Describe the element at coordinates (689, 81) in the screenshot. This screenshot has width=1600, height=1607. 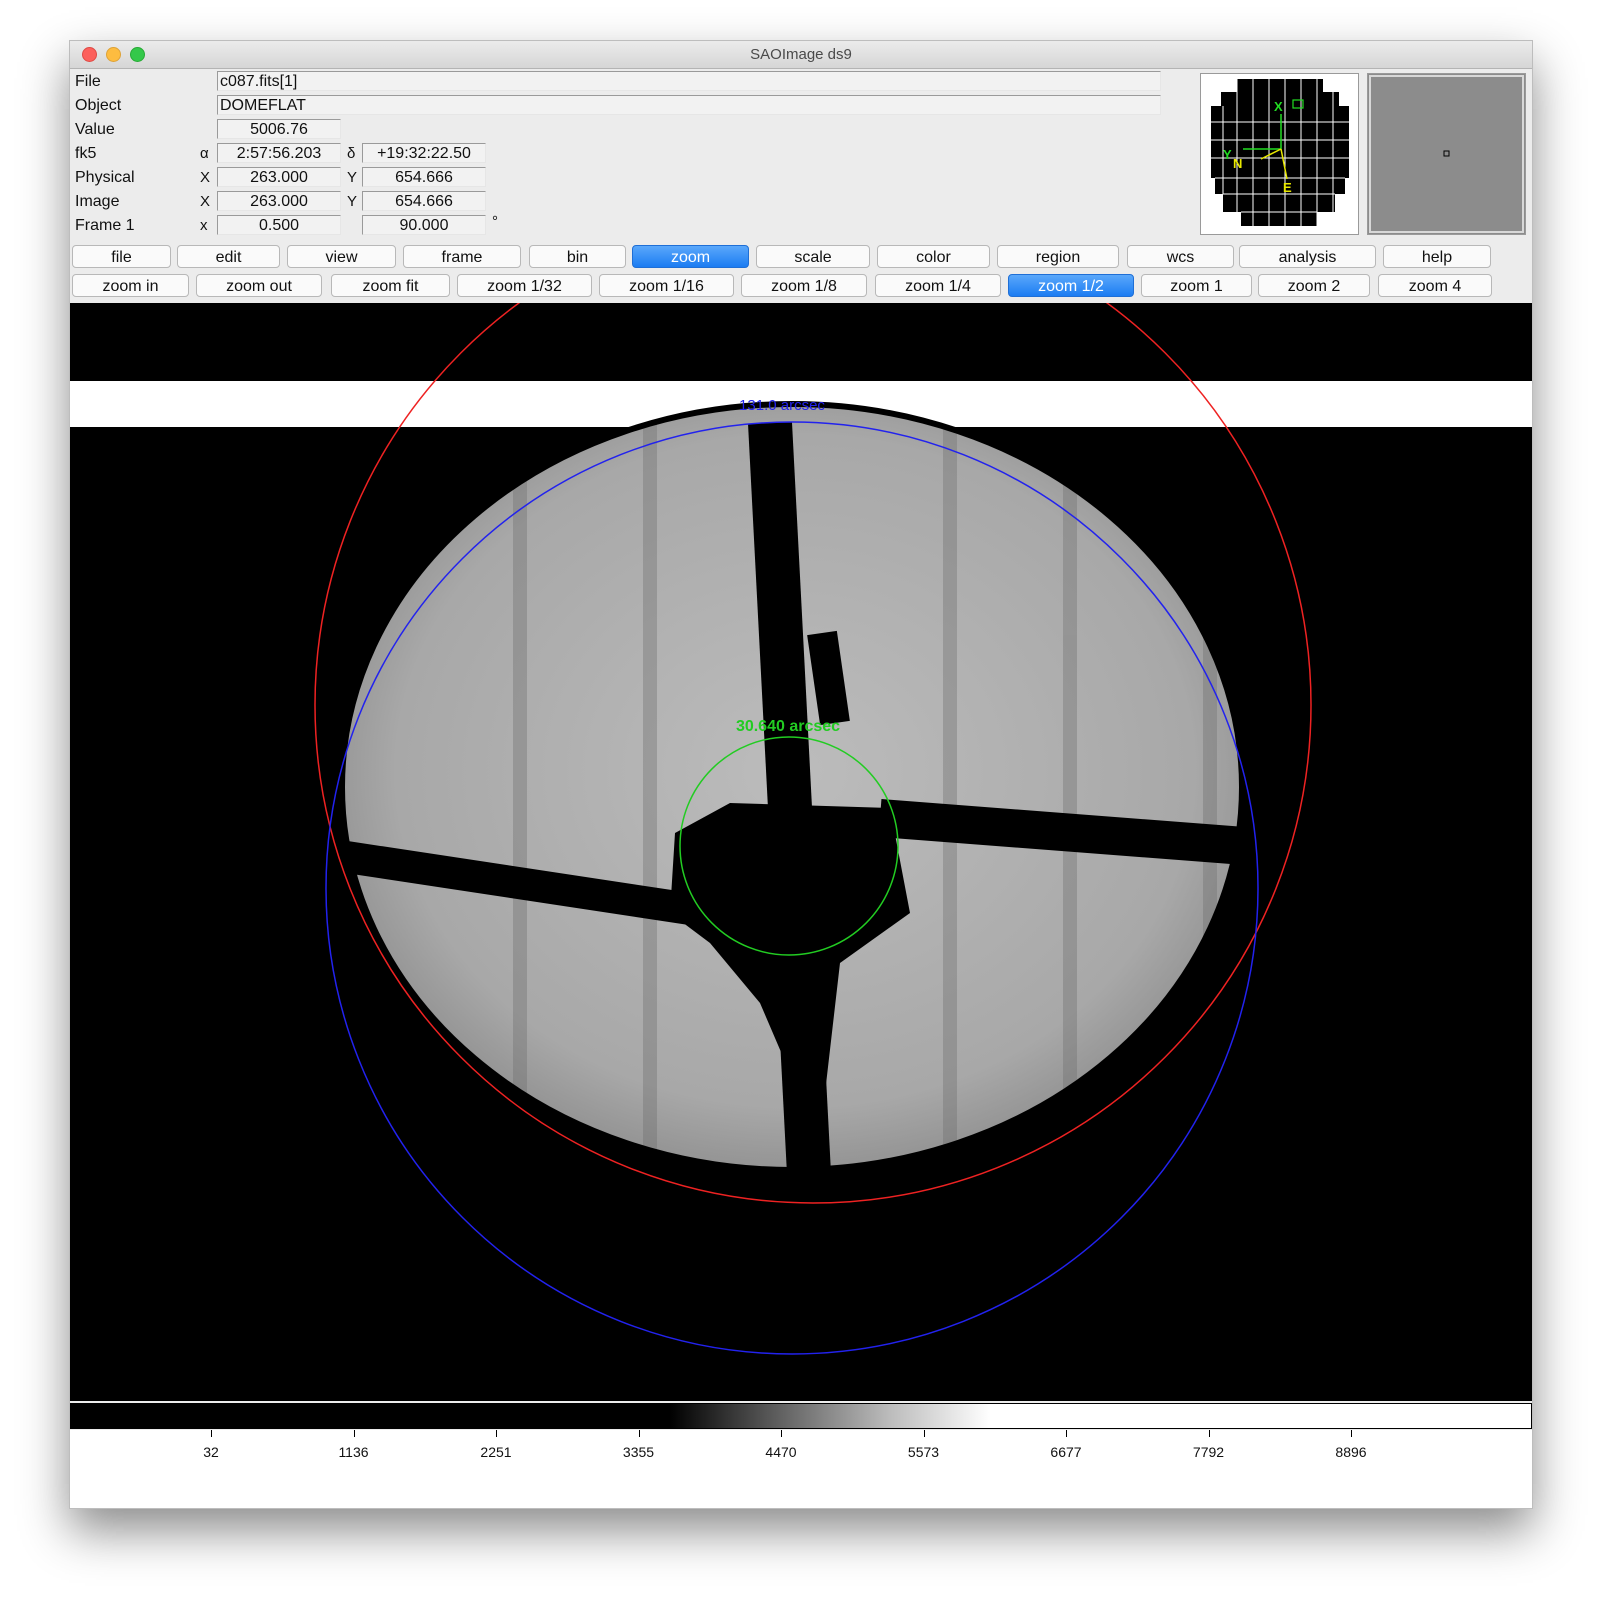
I see `file-field: c087.fits[1]` at that location.